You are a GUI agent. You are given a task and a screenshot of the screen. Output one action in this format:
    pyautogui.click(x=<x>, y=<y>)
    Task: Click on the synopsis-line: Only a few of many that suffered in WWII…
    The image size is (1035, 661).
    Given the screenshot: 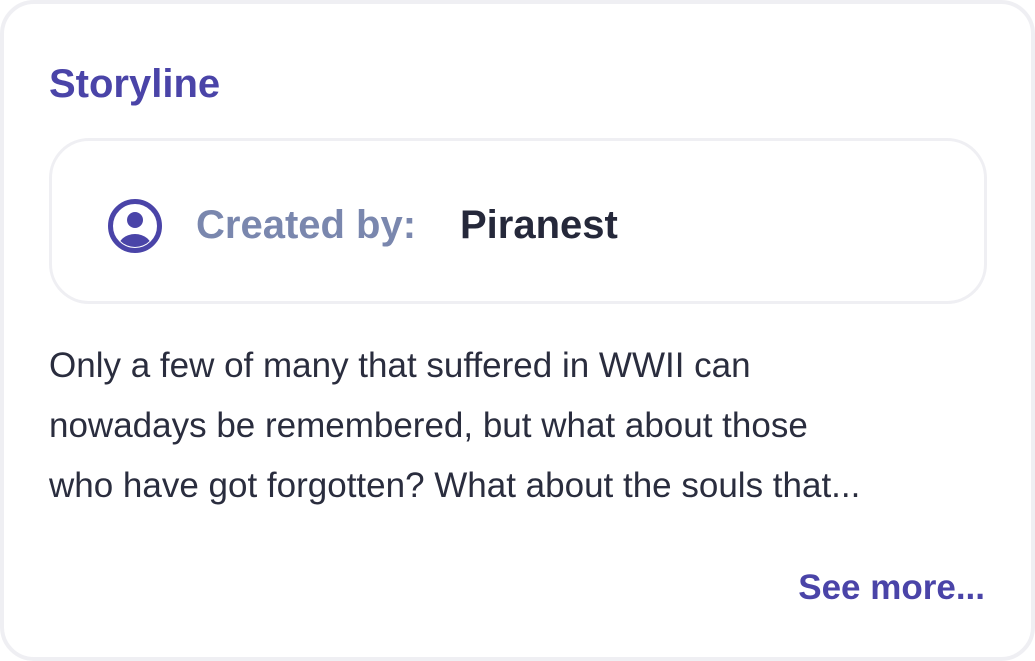 What is the action you would take?
    pyautogui.click(x=400, y=365)
    